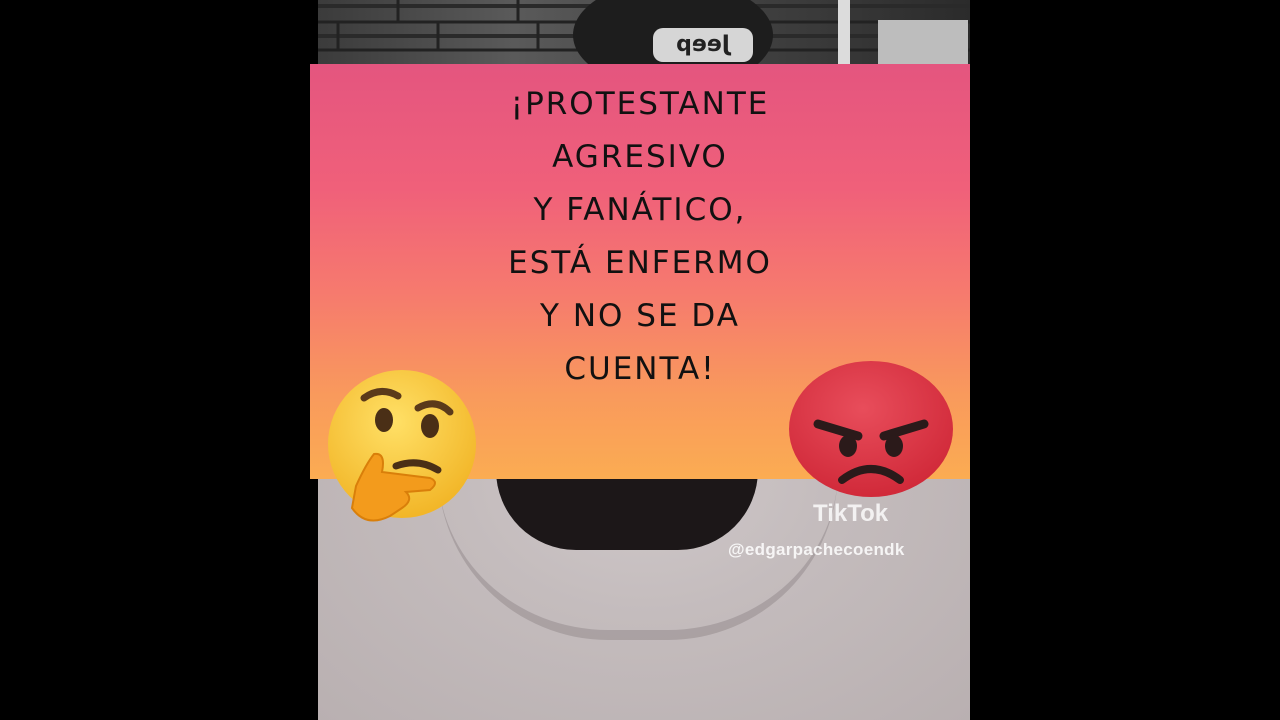 This screenshot has width=1280, height=720. I want to click on watermark-app-name: TikTok, so click(851, 513).